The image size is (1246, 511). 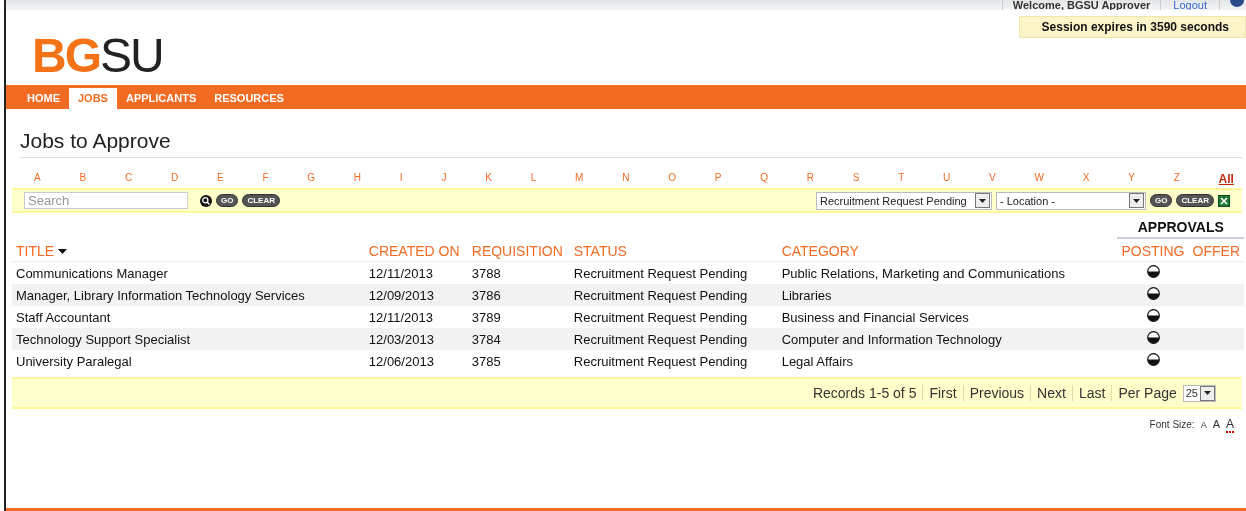 What do you see at coordinates (947, 339) in the screenshot?
I see `table-cell: Computer and Information Technology` at bounding box center [947, 339].